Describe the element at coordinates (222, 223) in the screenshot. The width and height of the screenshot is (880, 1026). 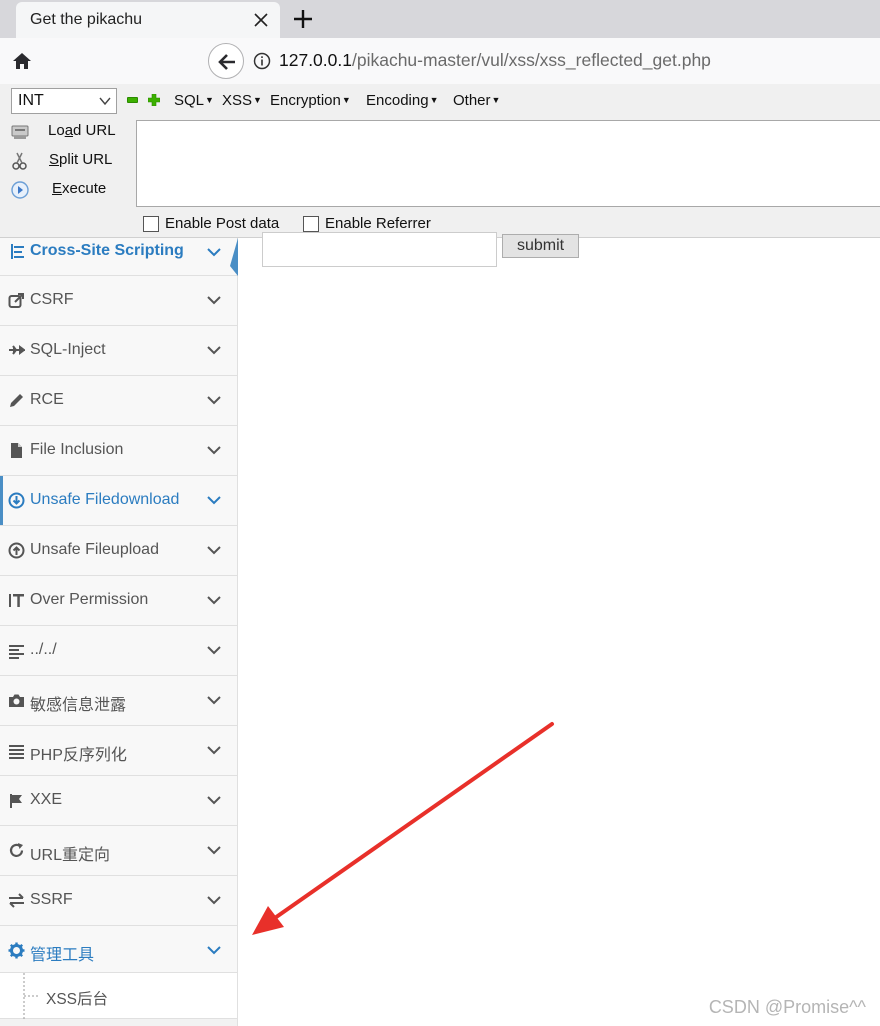
I see `enable-post-data-label: Enable Post data` at that location.